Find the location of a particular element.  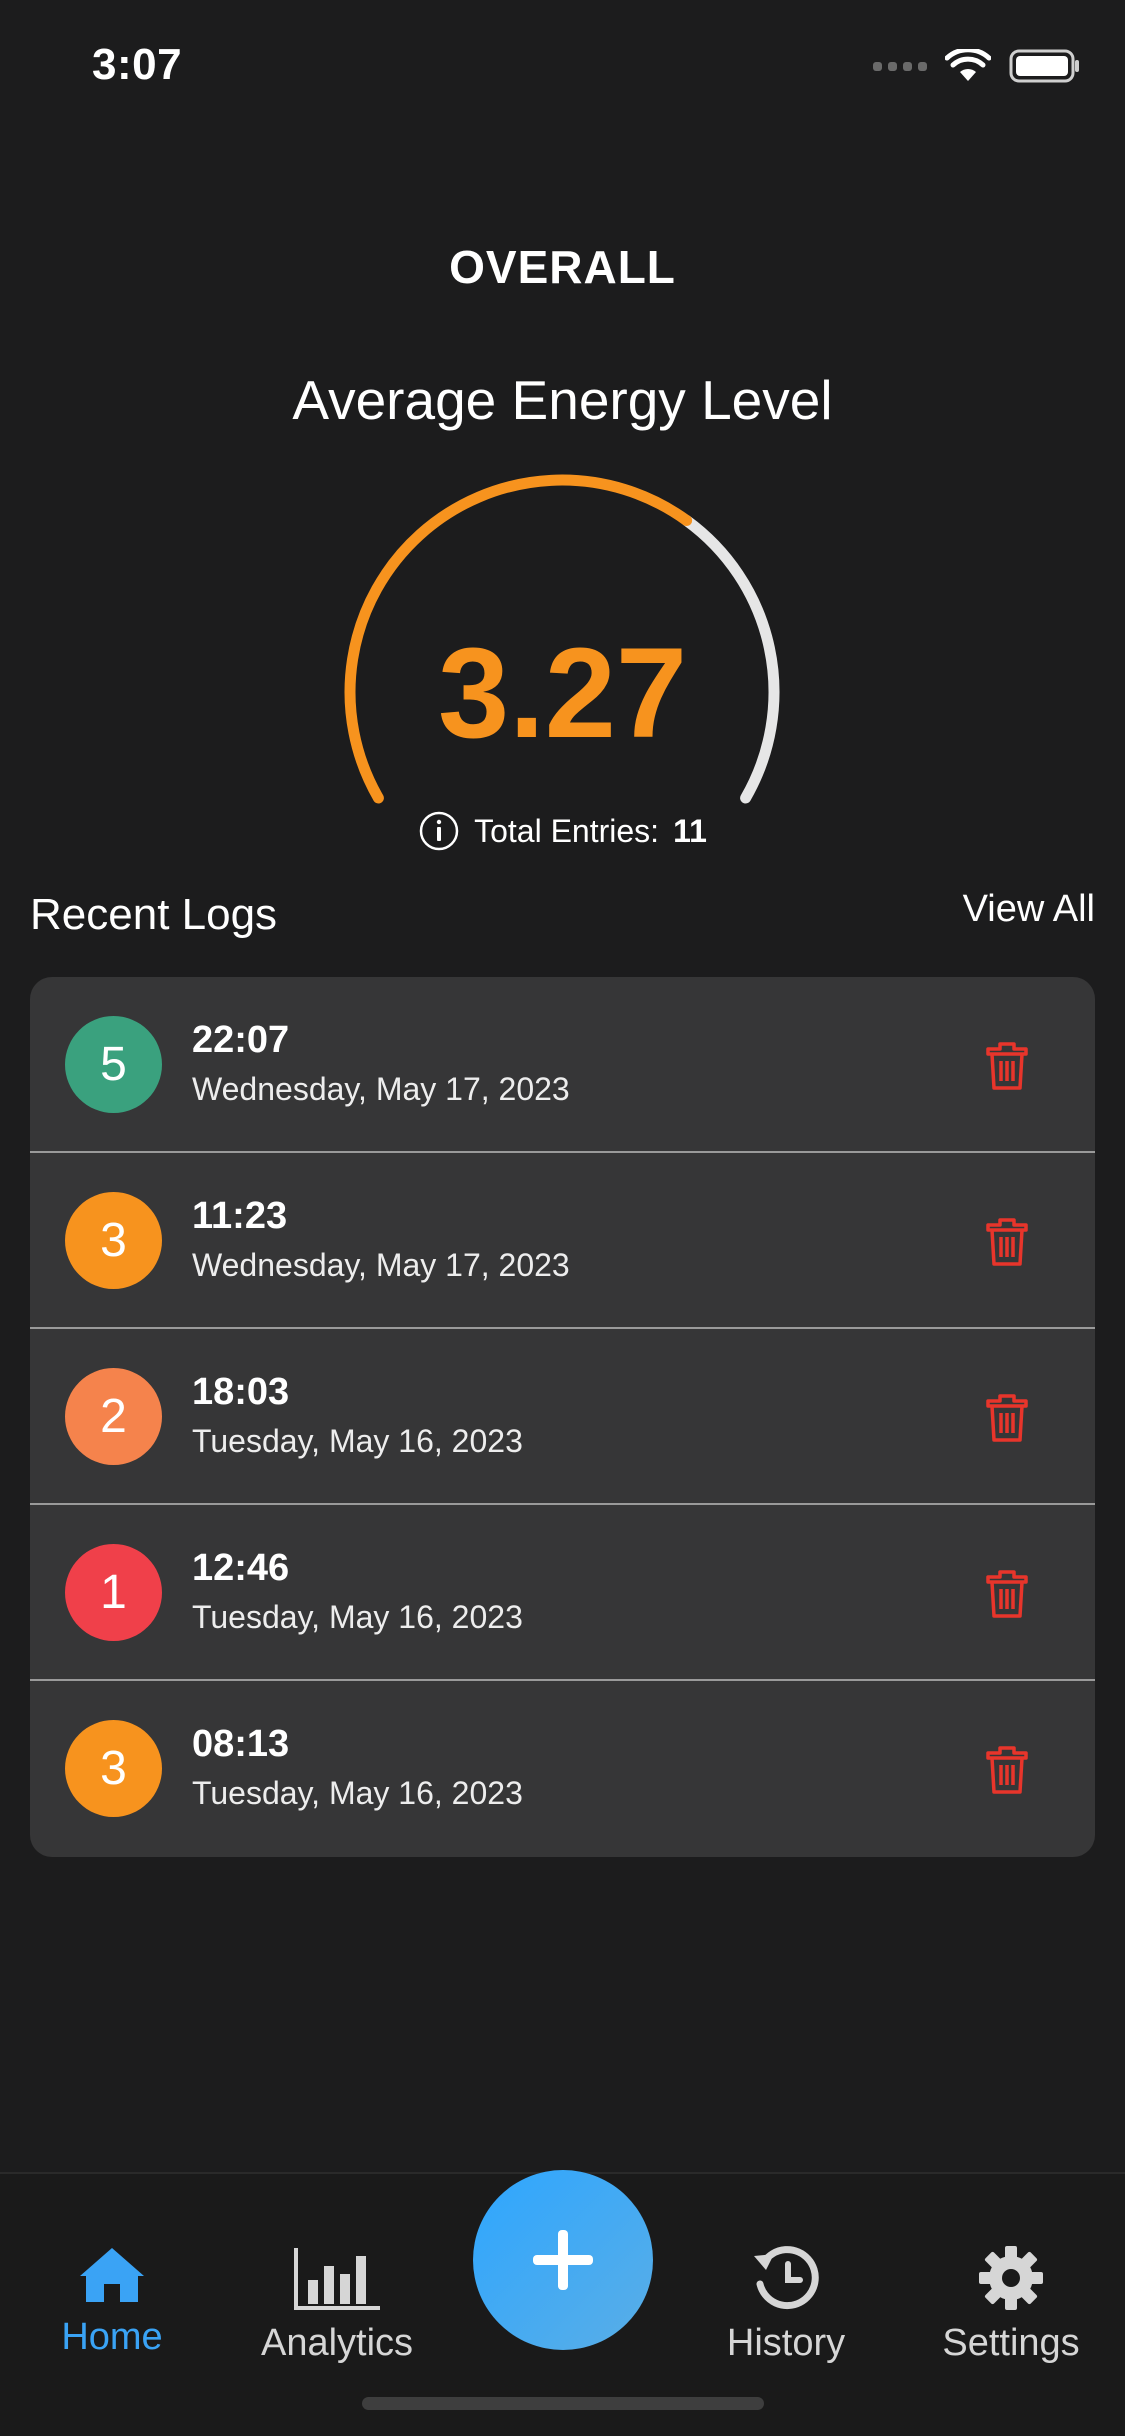

plus-icon is located at coordinates (563, 2260).